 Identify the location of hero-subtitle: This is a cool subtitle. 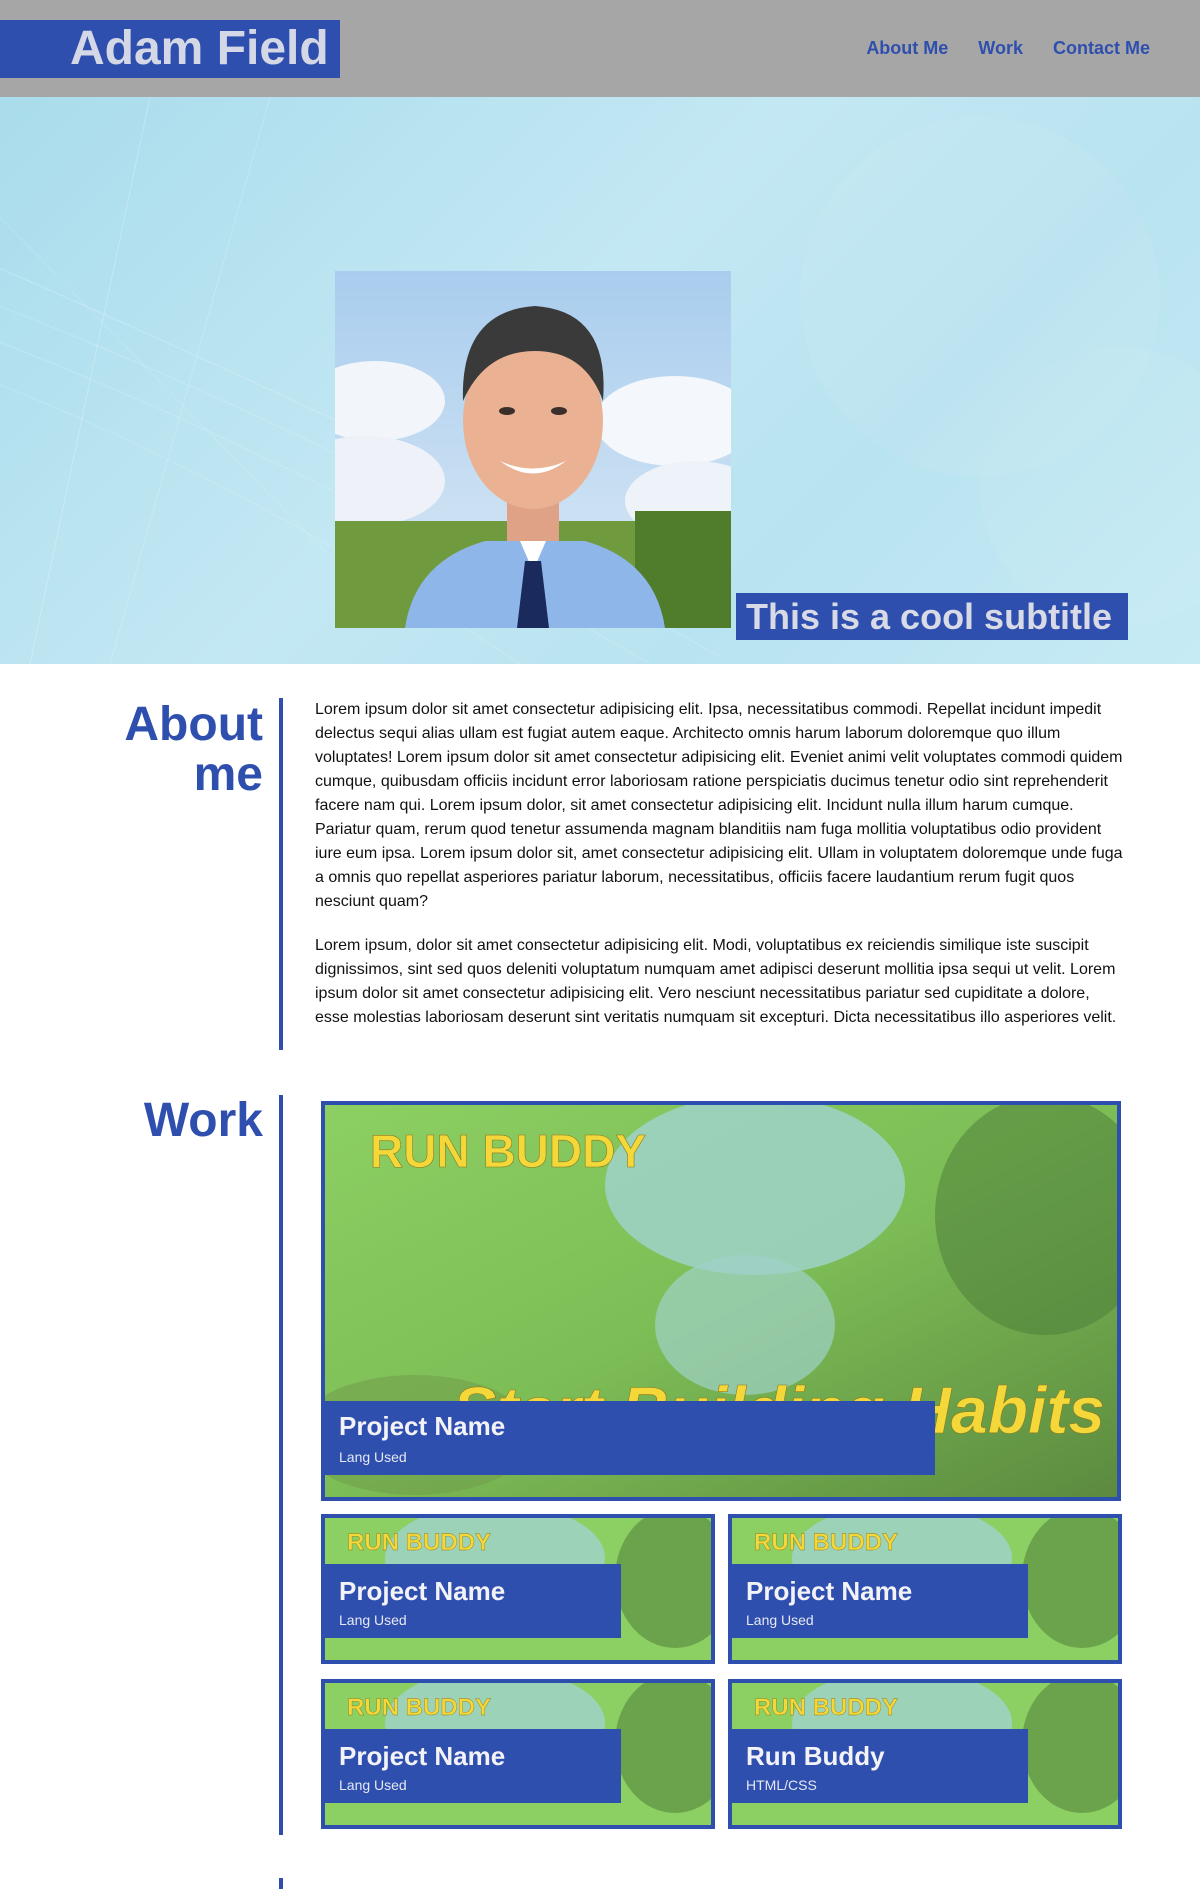
(929, 616).